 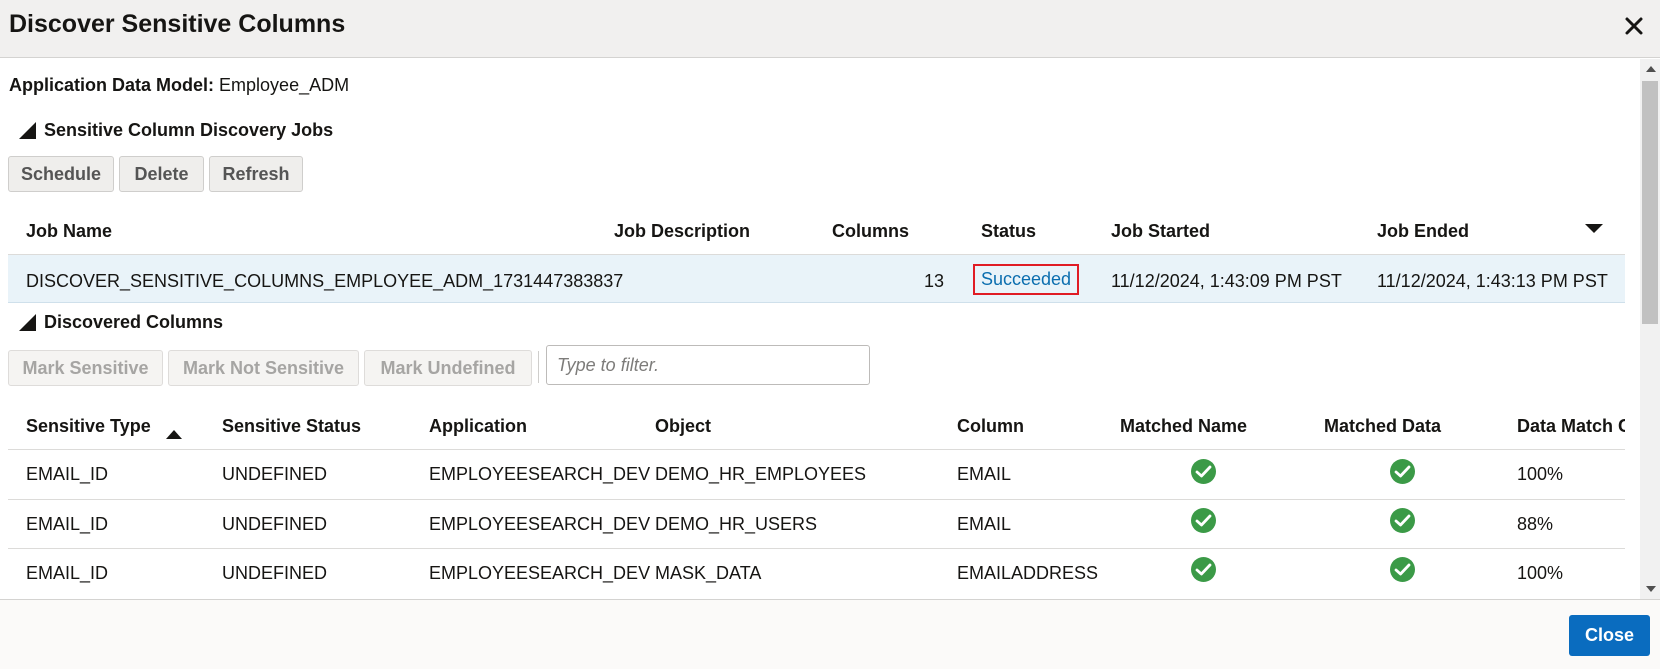 What do you see at coordinates (284, 85) in the screenshot?
I see `adm-value: Employee_ADM` at bounding box center [284, 85].